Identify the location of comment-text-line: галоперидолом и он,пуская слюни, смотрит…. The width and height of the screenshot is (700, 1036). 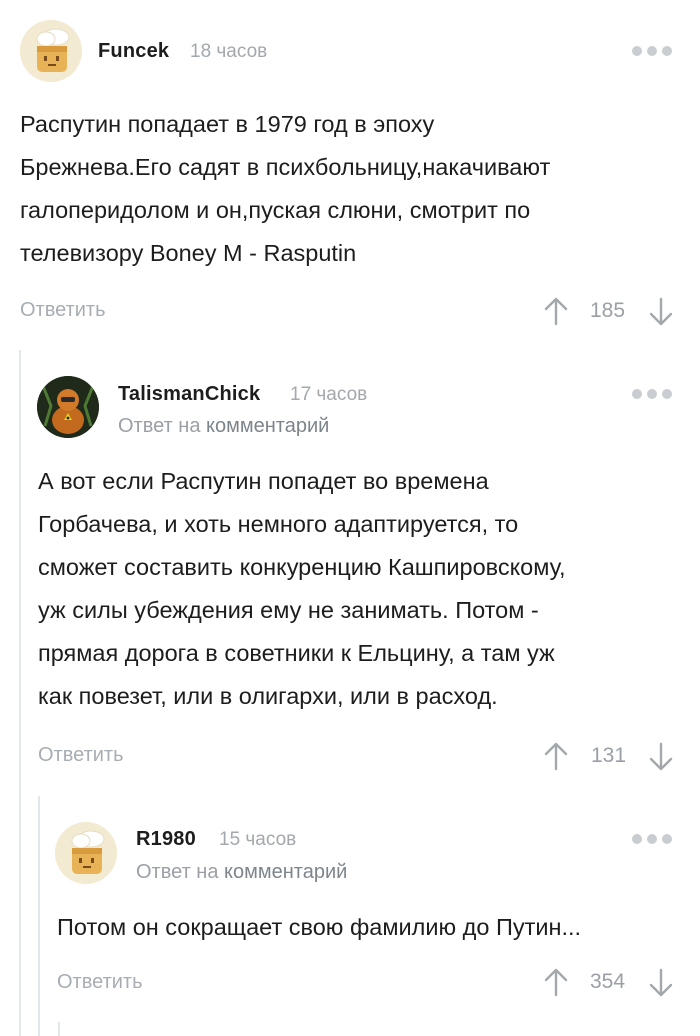
(275, 210).